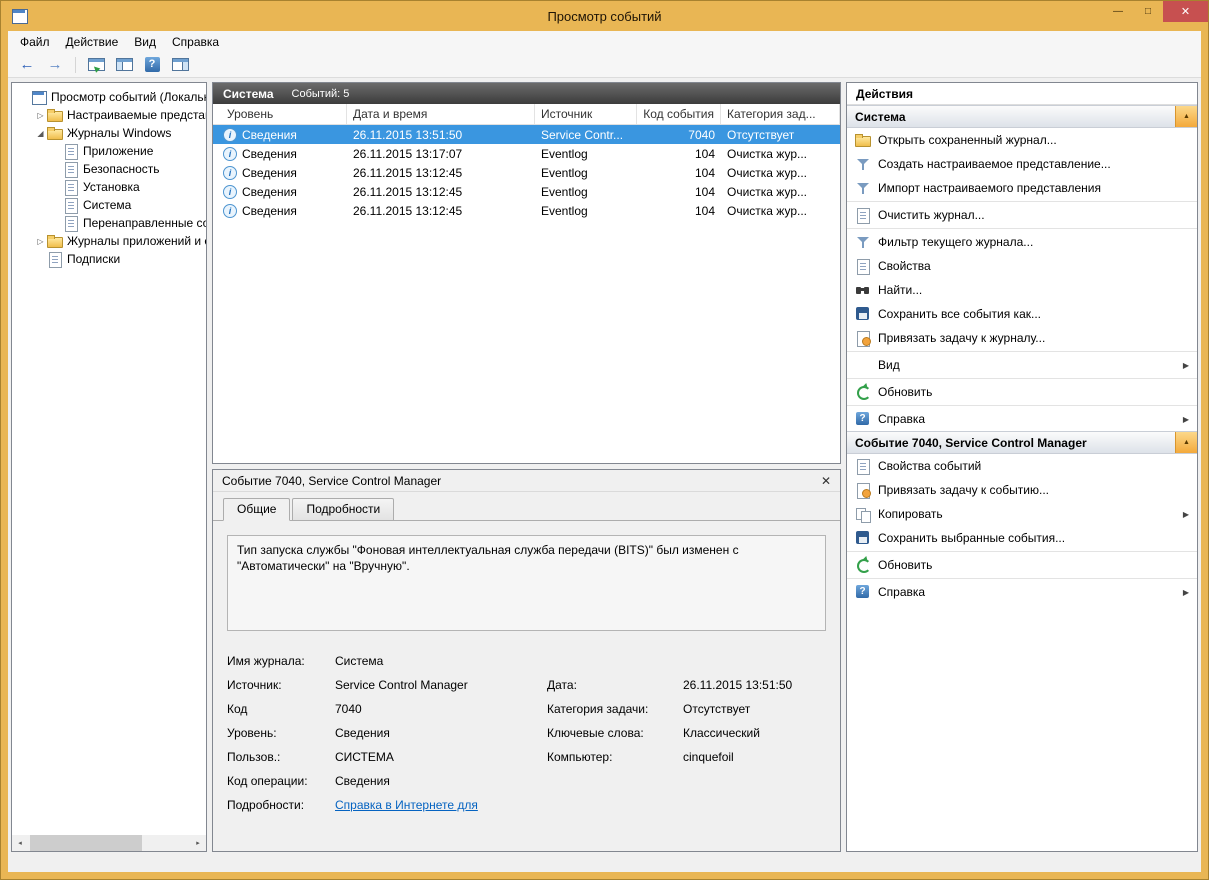 The image size is (1209, 880). What do you see at coordinates (1022, 116) in the screenshot?
I see `actions-section-system: Система` at bounding box center [1022, 116].